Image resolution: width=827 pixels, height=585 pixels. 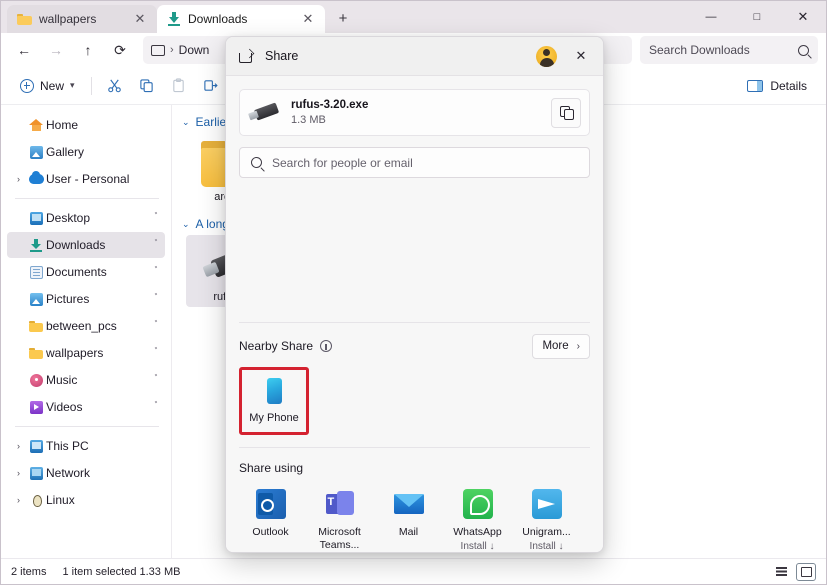 I want to click on list-view-icon, so click(x=781, y=572).